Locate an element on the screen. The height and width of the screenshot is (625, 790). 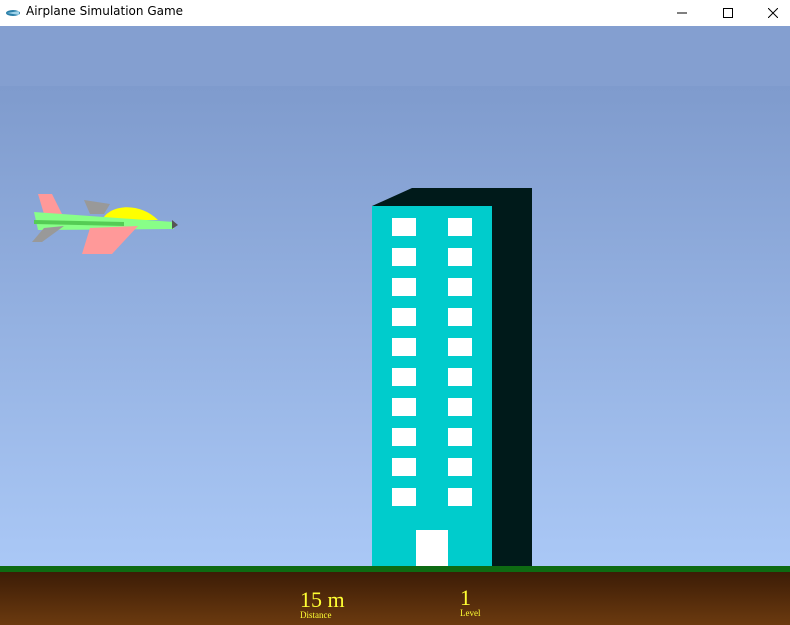
minimize-button is located at coordinates (682, 13).